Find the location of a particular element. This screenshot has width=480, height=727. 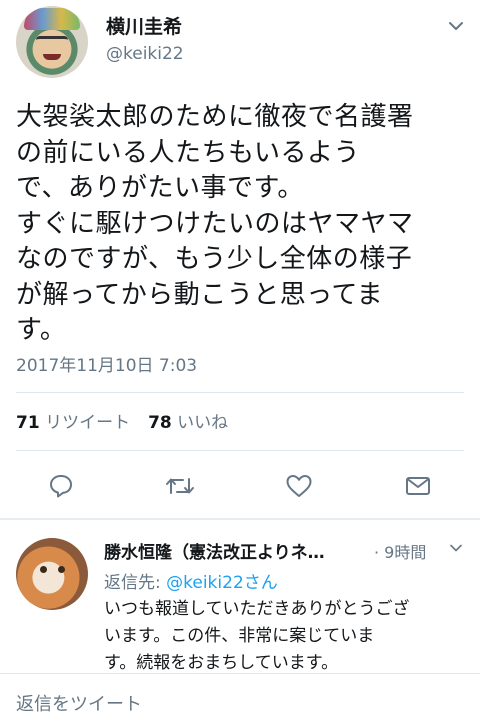

reply-to-line: 返信先: @keiki22さん is located at coordinates (191, 580).